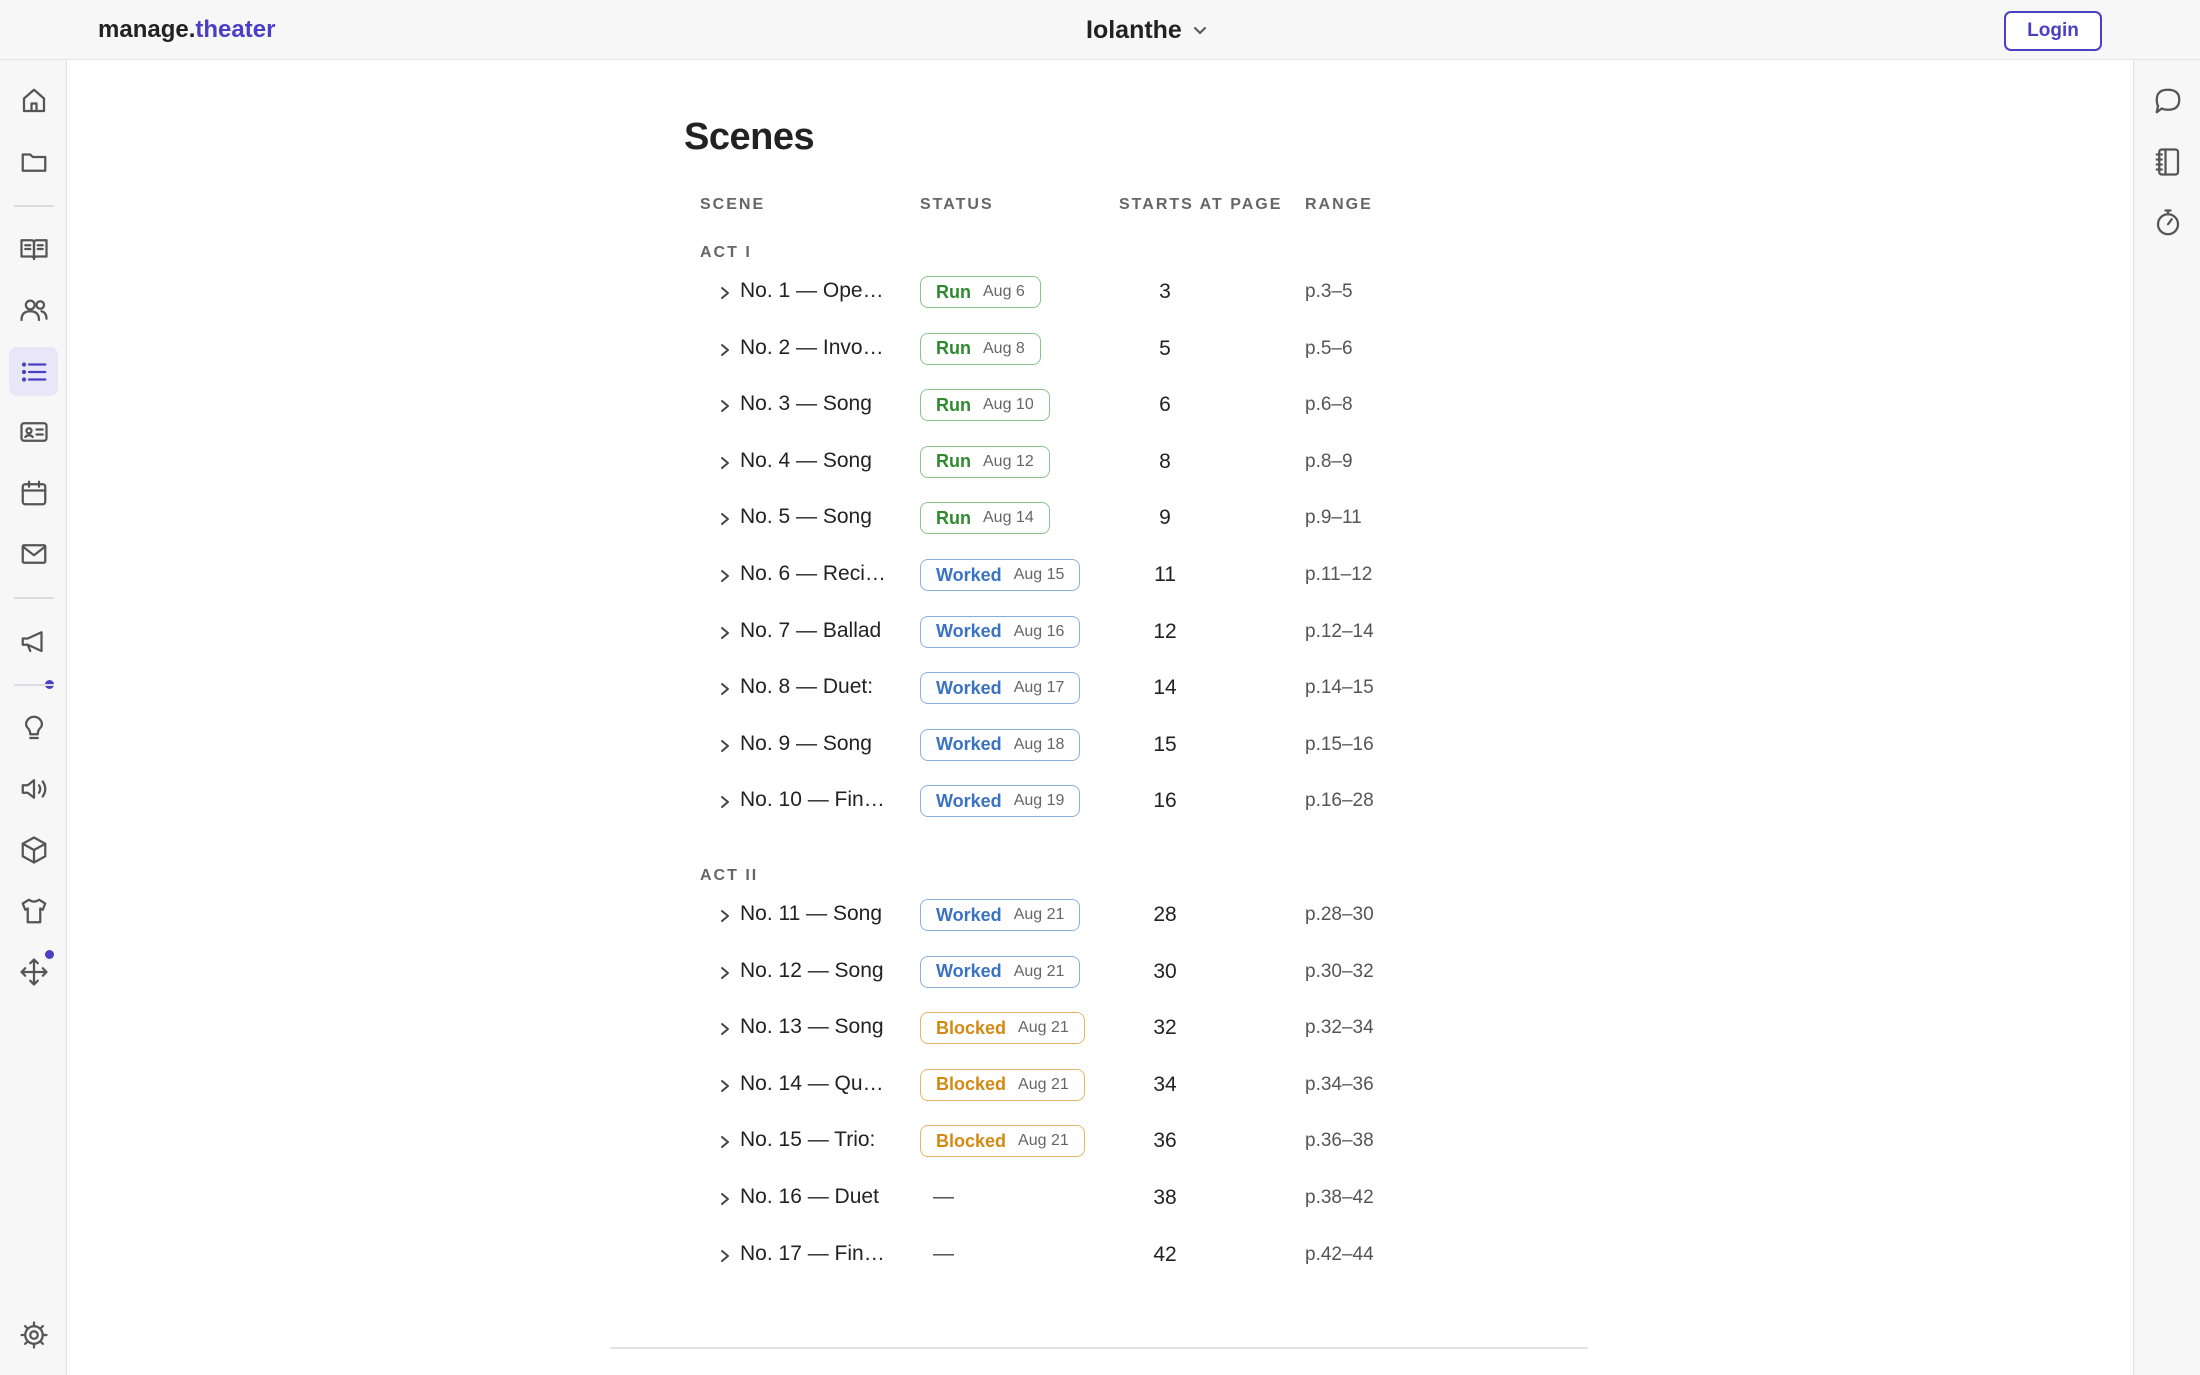  I want to click on status-badge: Run Aug 10, so click(985, 405).